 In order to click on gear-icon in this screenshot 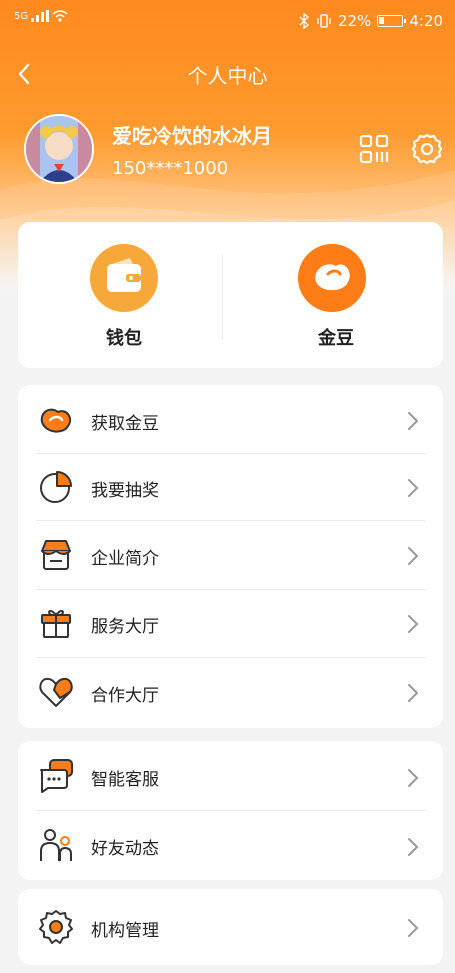, I will do `click(56, 927)`.